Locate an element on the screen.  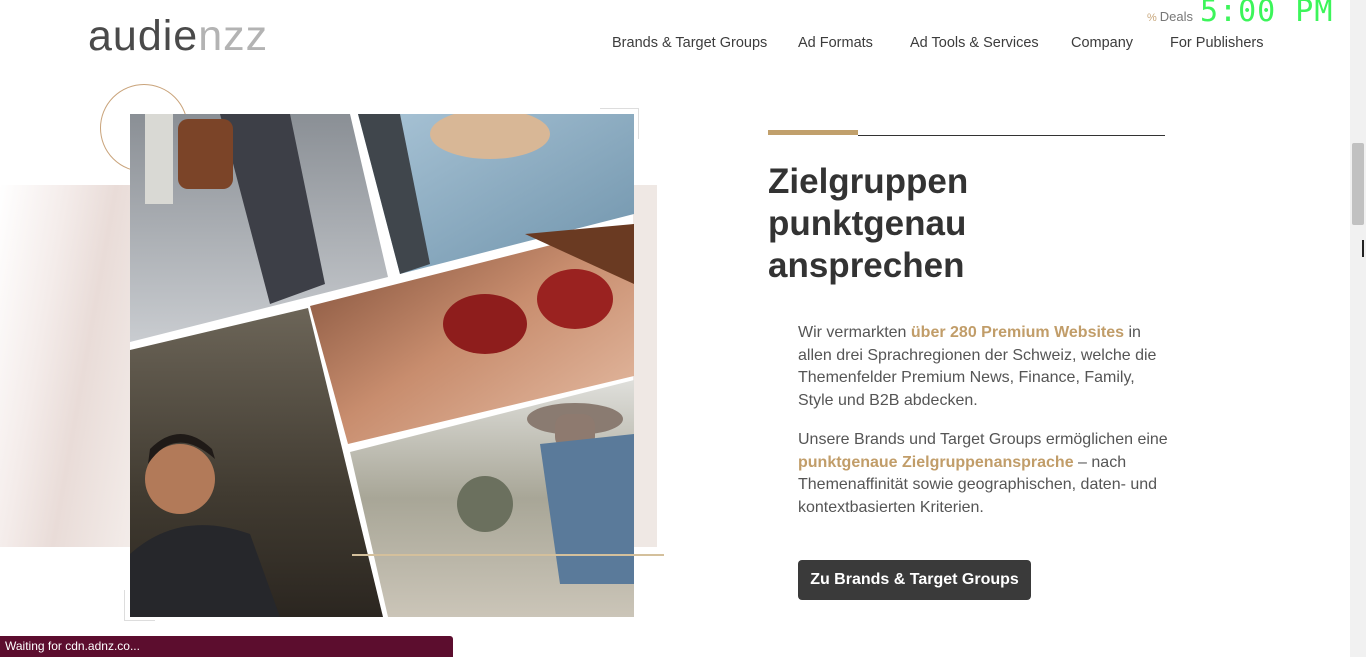
nav-company: Company is located at coordinates (1102, 43).